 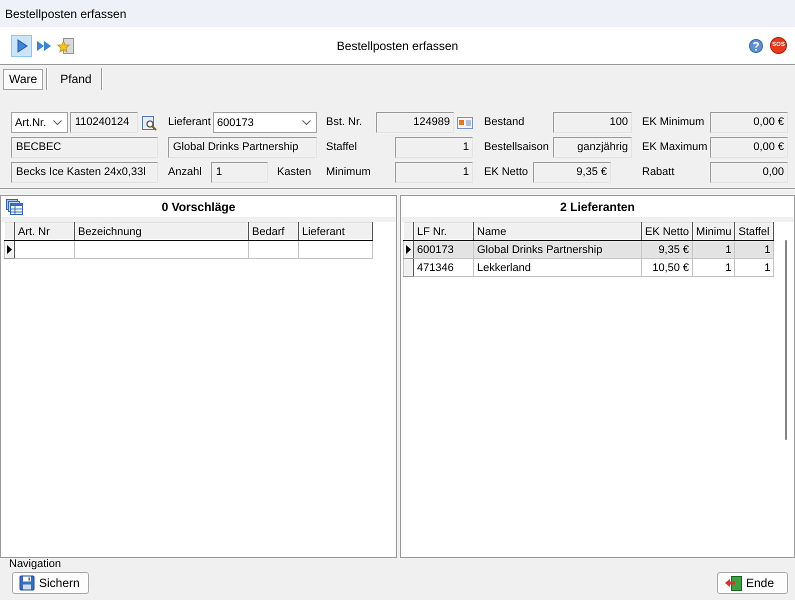 I want to click on field-label: Rabatt, so click(x=659, y=172).